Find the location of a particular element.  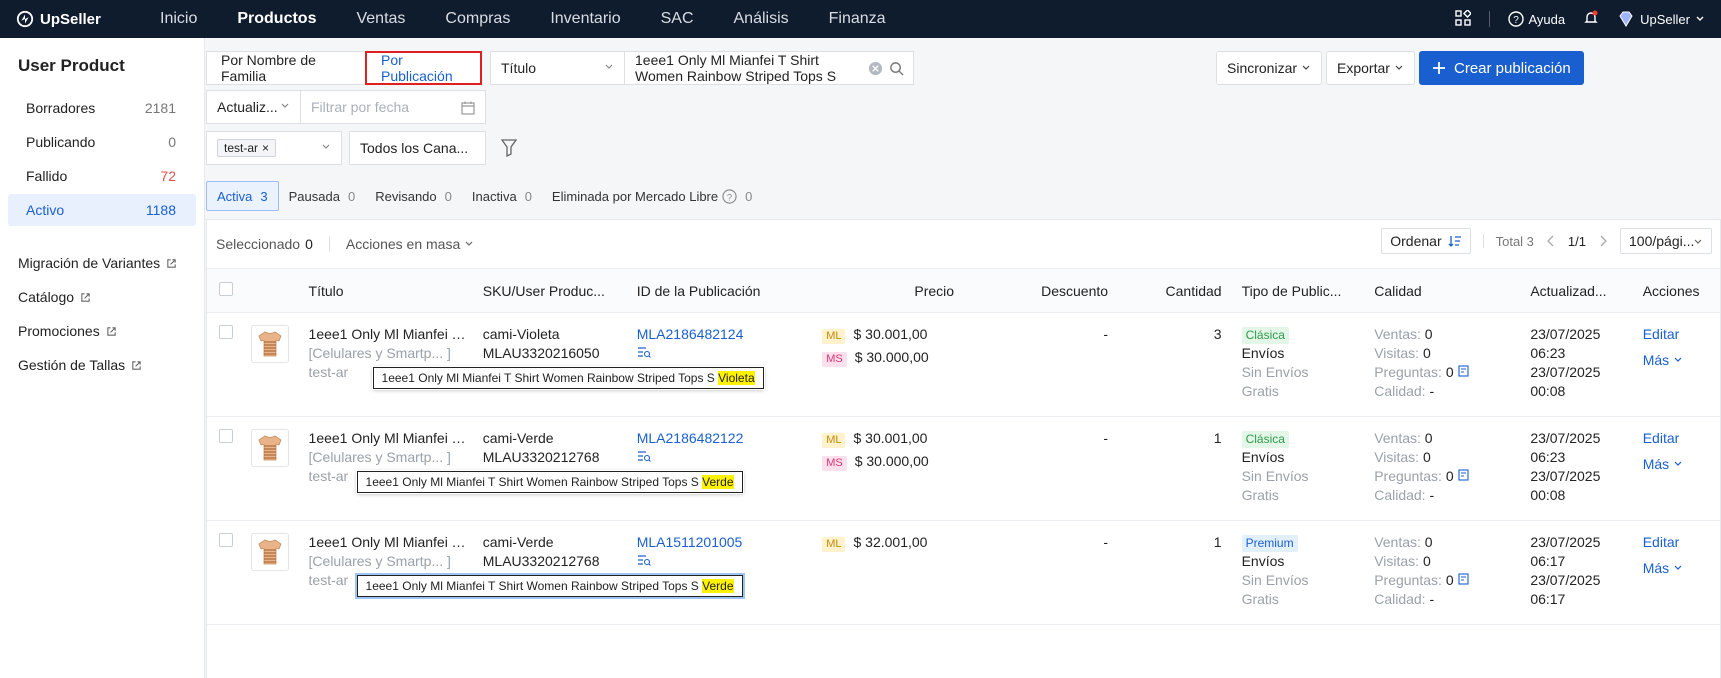

apps-grid-icon is located at coordinates (1463, 18).